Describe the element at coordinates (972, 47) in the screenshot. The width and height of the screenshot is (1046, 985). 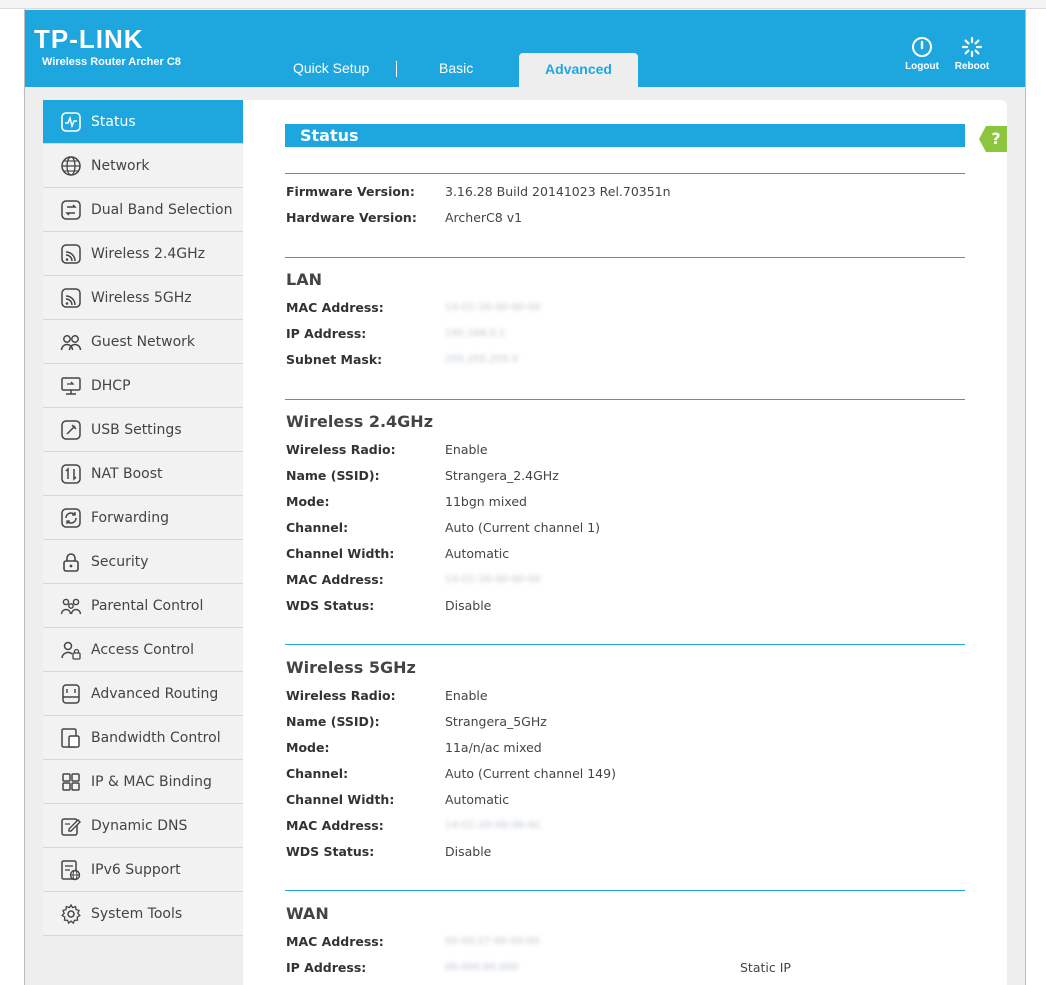
I see `reboot-icon` at that location.